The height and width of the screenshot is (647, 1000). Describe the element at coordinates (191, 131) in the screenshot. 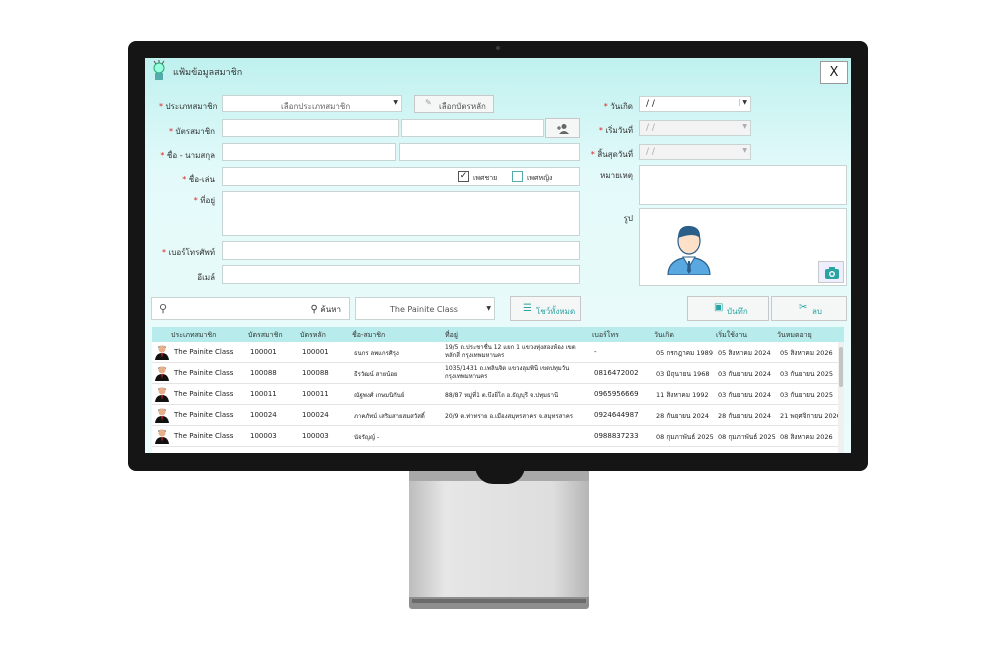

I see `member-card-label: * บัตรสมาชิก` at that location.